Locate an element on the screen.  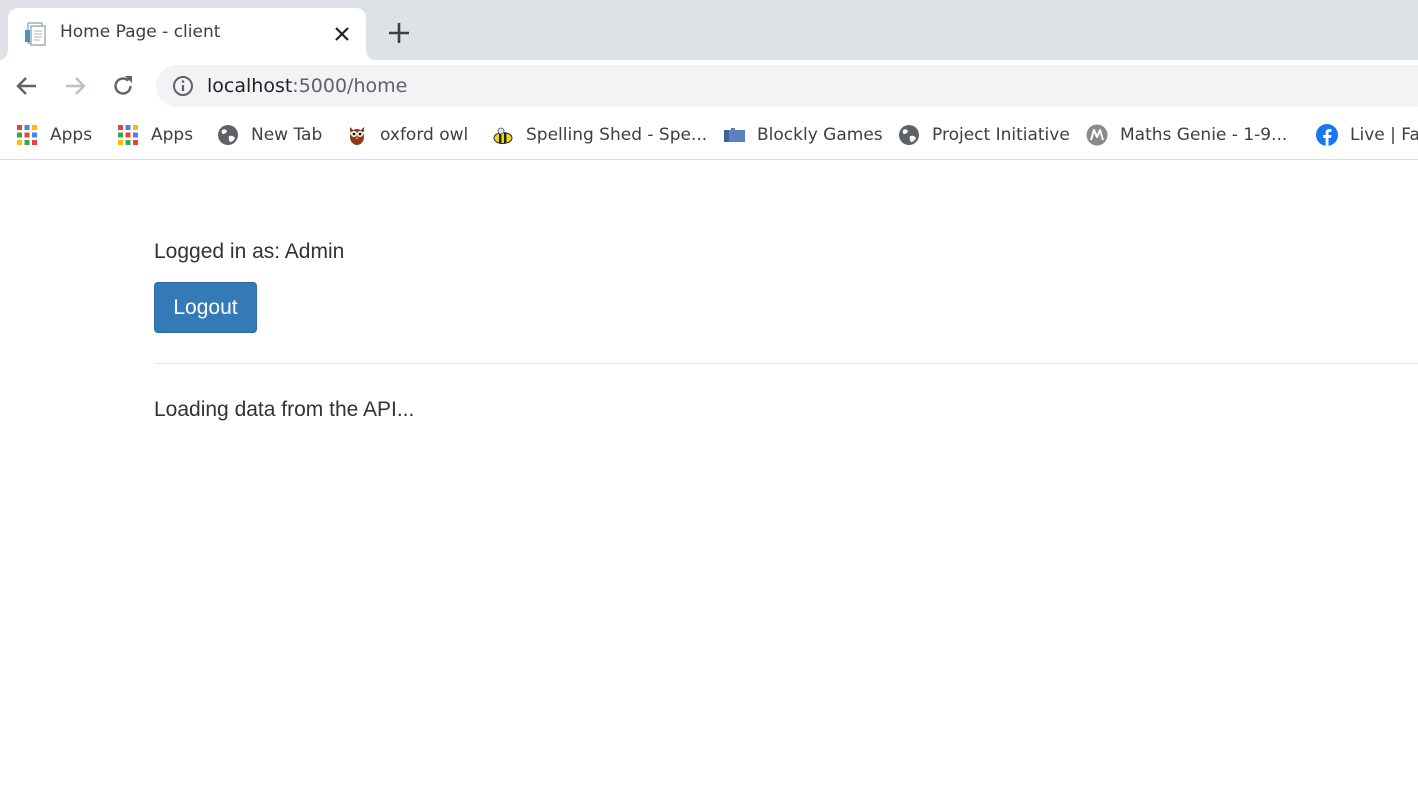
document-icon is located at coordinates (36, 34).